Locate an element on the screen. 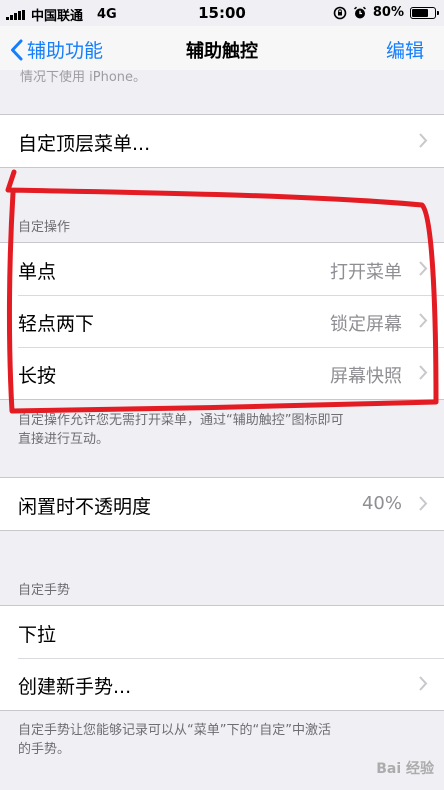 This screenshot has height=790, width=444. custom-gestures-footer: 自定手势让您能够记录可以从“菜单”下的“自定”中激活 的手势。 is located at coordinates (221, 740).